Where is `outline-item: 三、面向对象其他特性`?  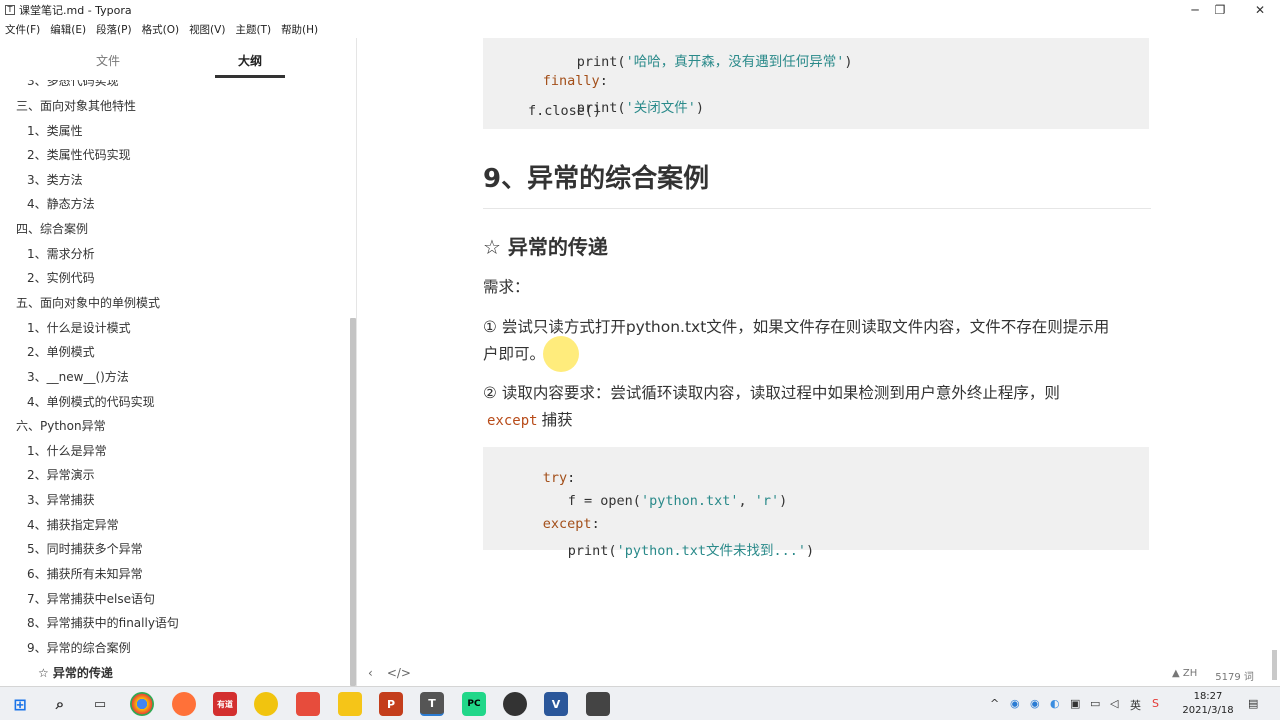 outline-item: 三、面向对象其他特性 is located at coordinates (76, 105).